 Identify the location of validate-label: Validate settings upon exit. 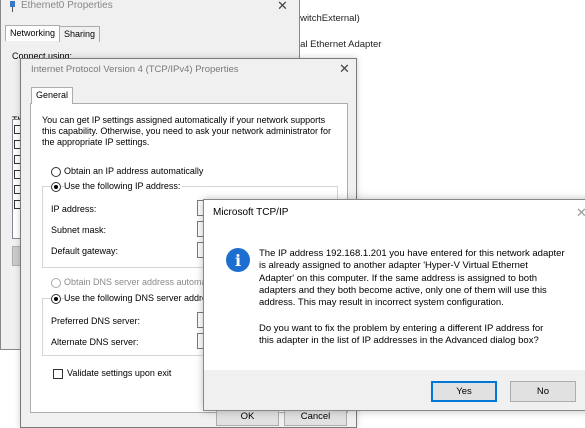
(119, 373).